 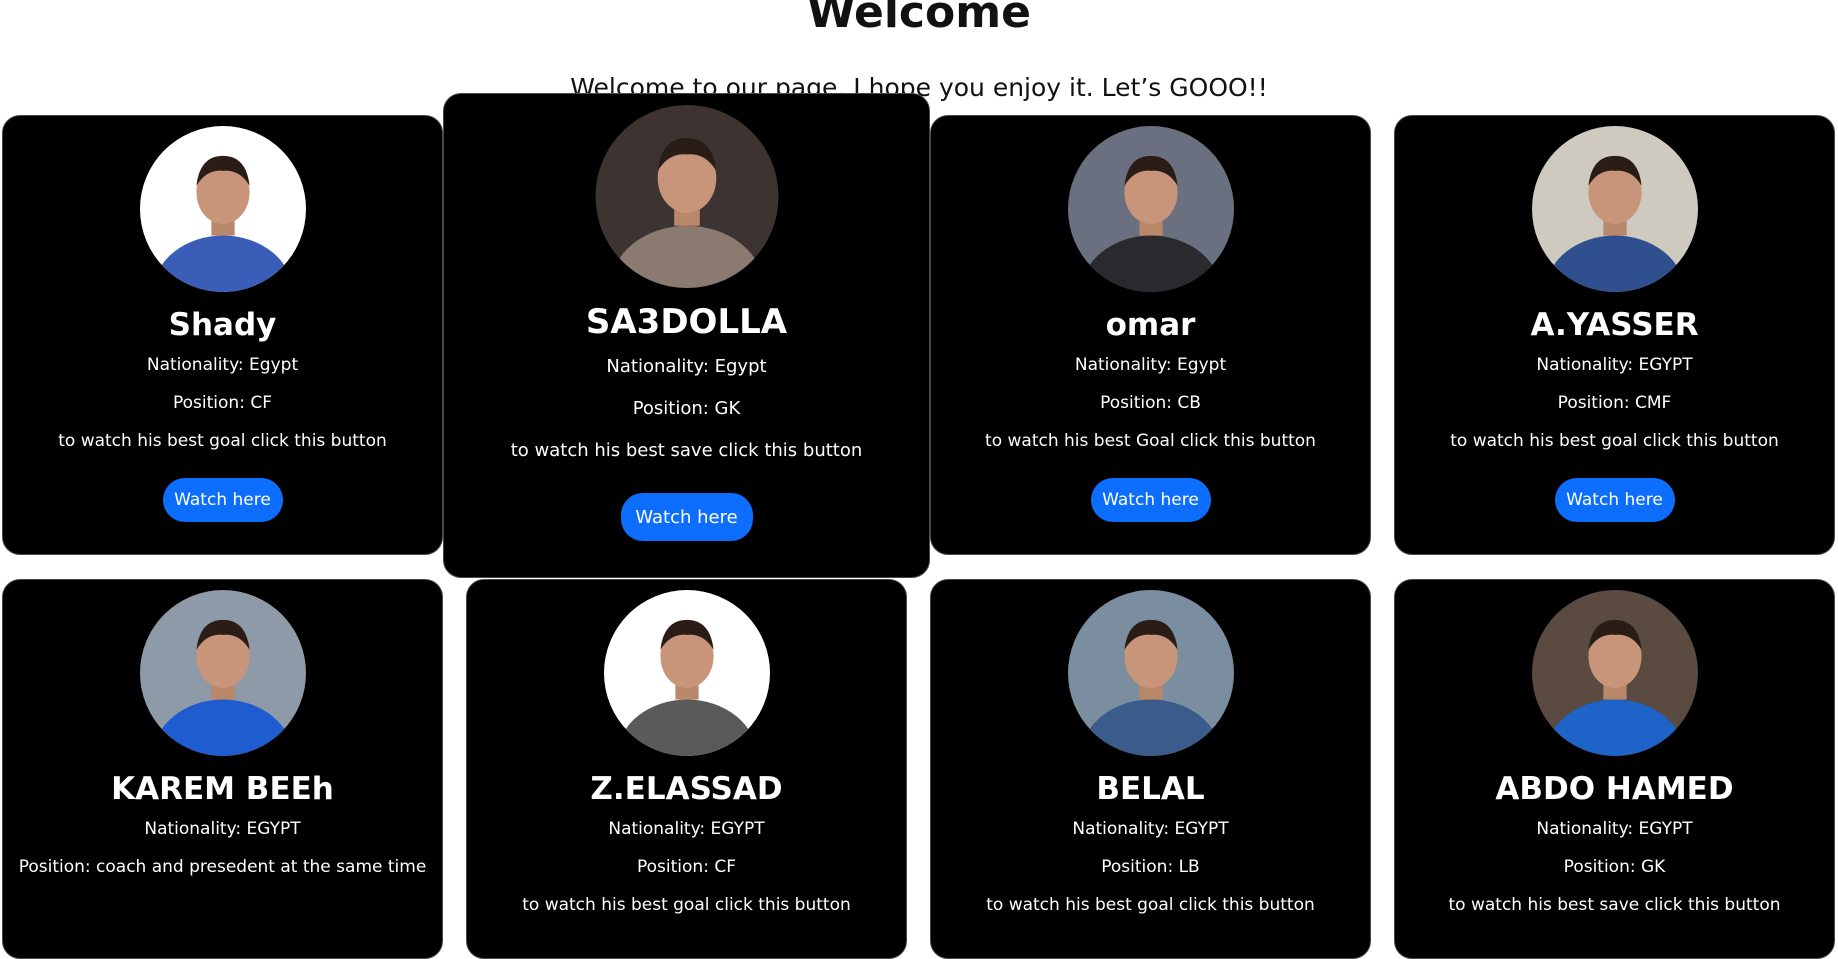 I want to click on player-name: KAREM BEEh, so click(x=222, y=789).